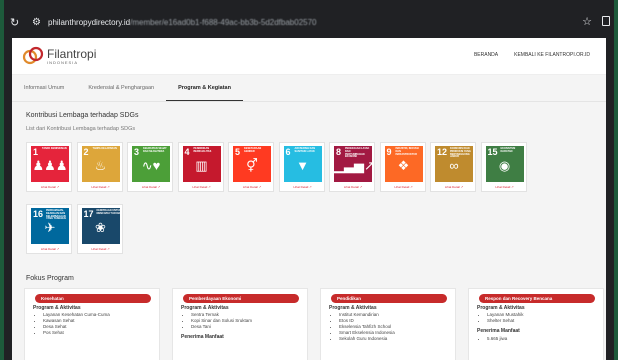 The width and height of the screenshot is (618, 360). Describe the element at coordinates (288, 152) in the screenshot. I see `sdg-number: 6` at that location.